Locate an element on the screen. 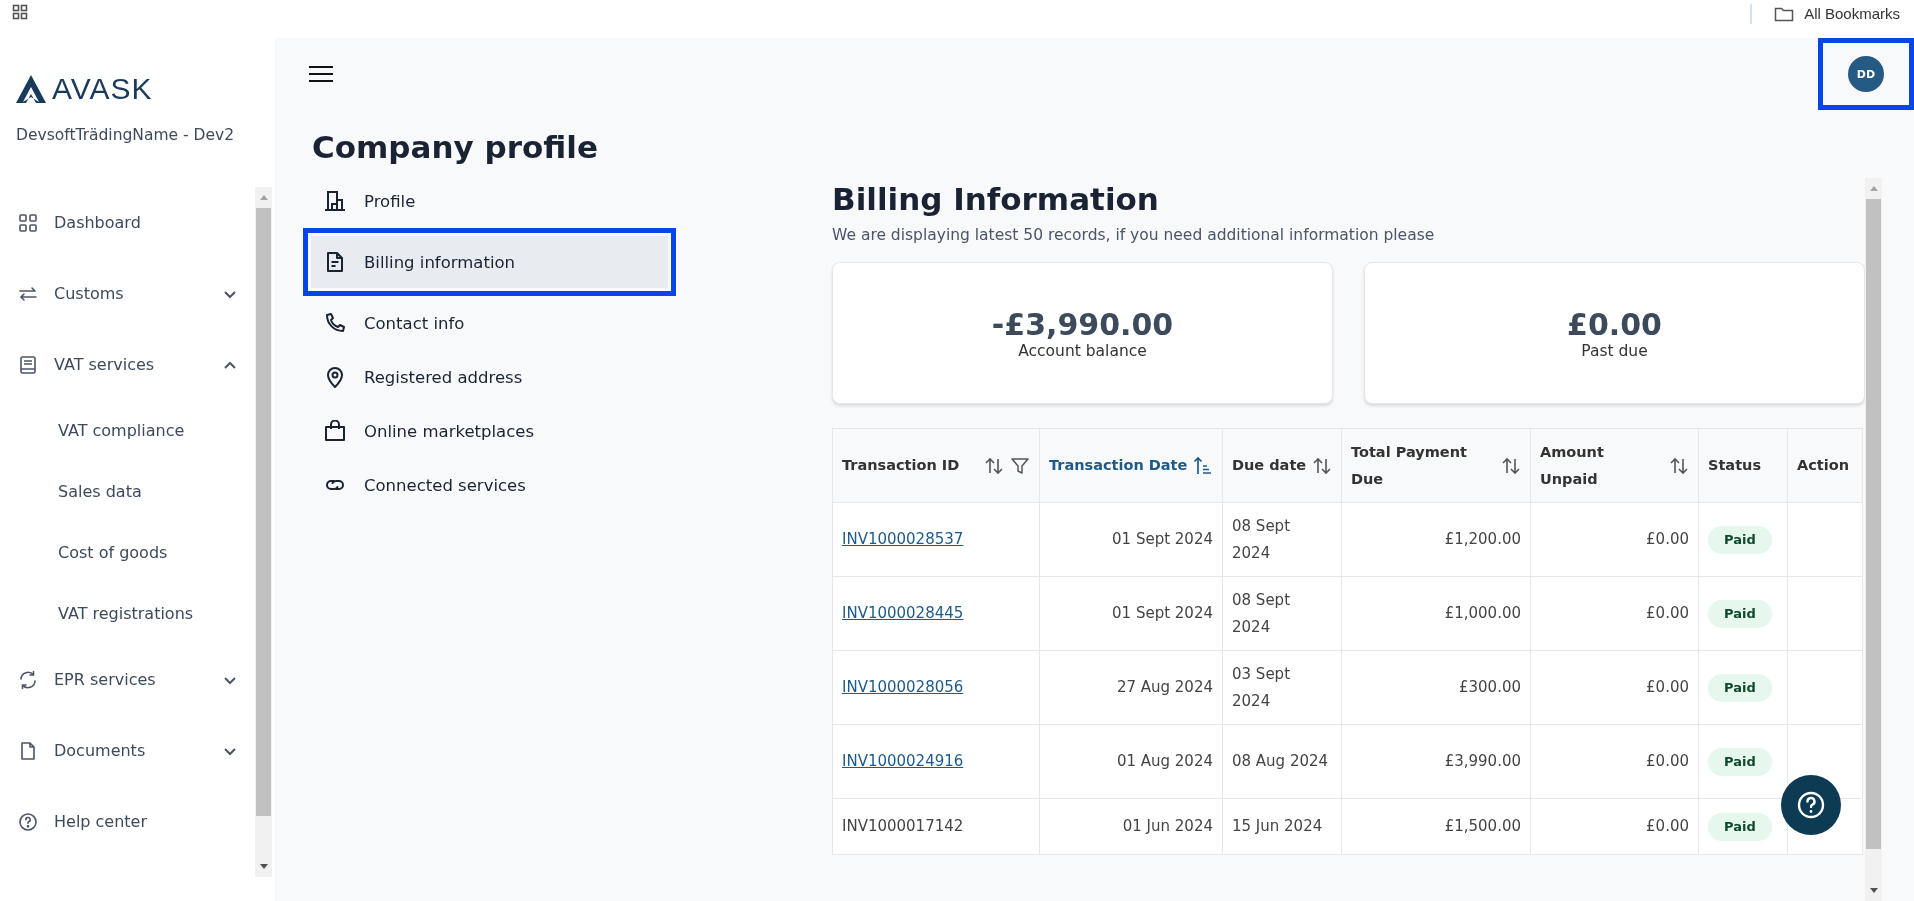 The height and width of the screenshot is (901, 1914). sidebar-subitem: Sales data is located at coordinates (127, 491).